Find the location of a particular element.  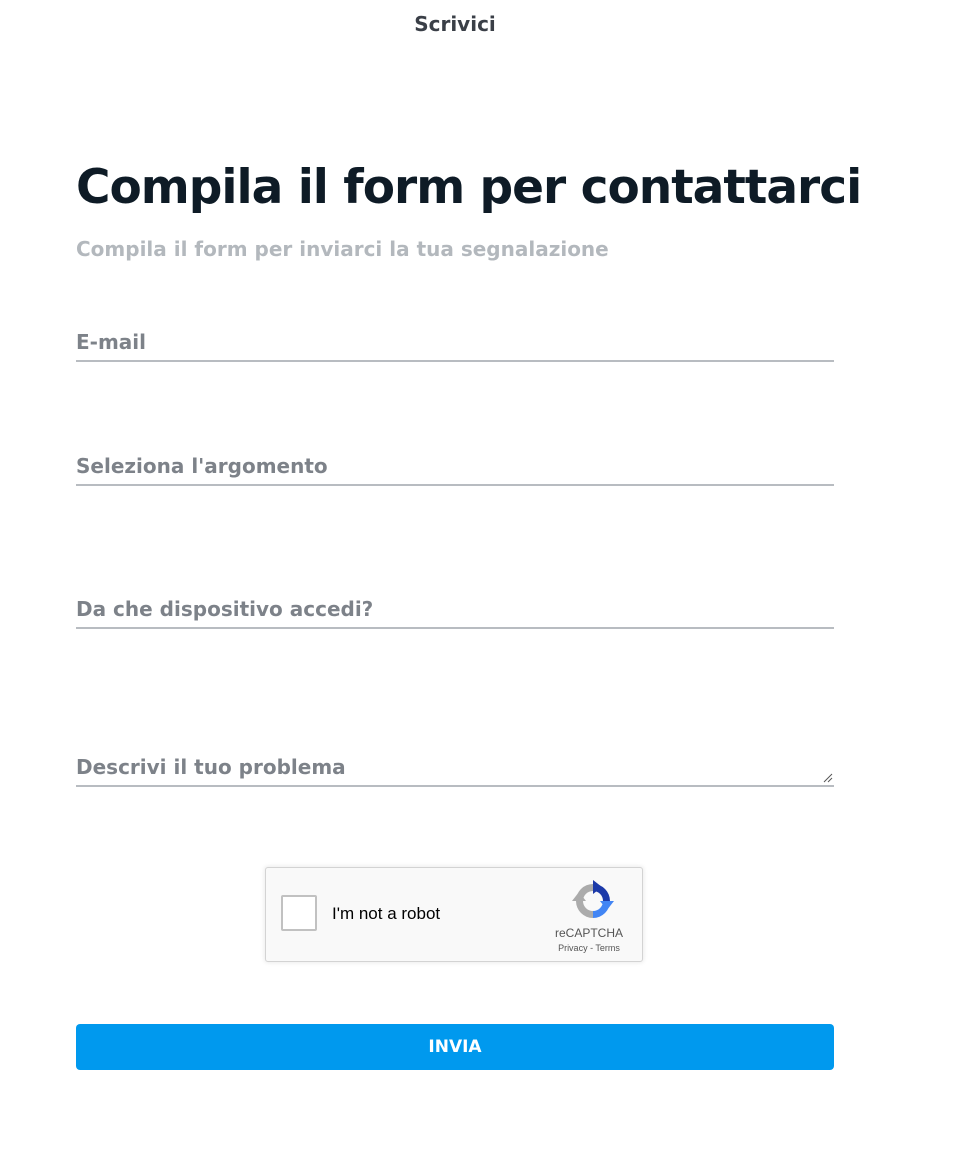

email-field: E-mail is located at coordinates (455, 346).